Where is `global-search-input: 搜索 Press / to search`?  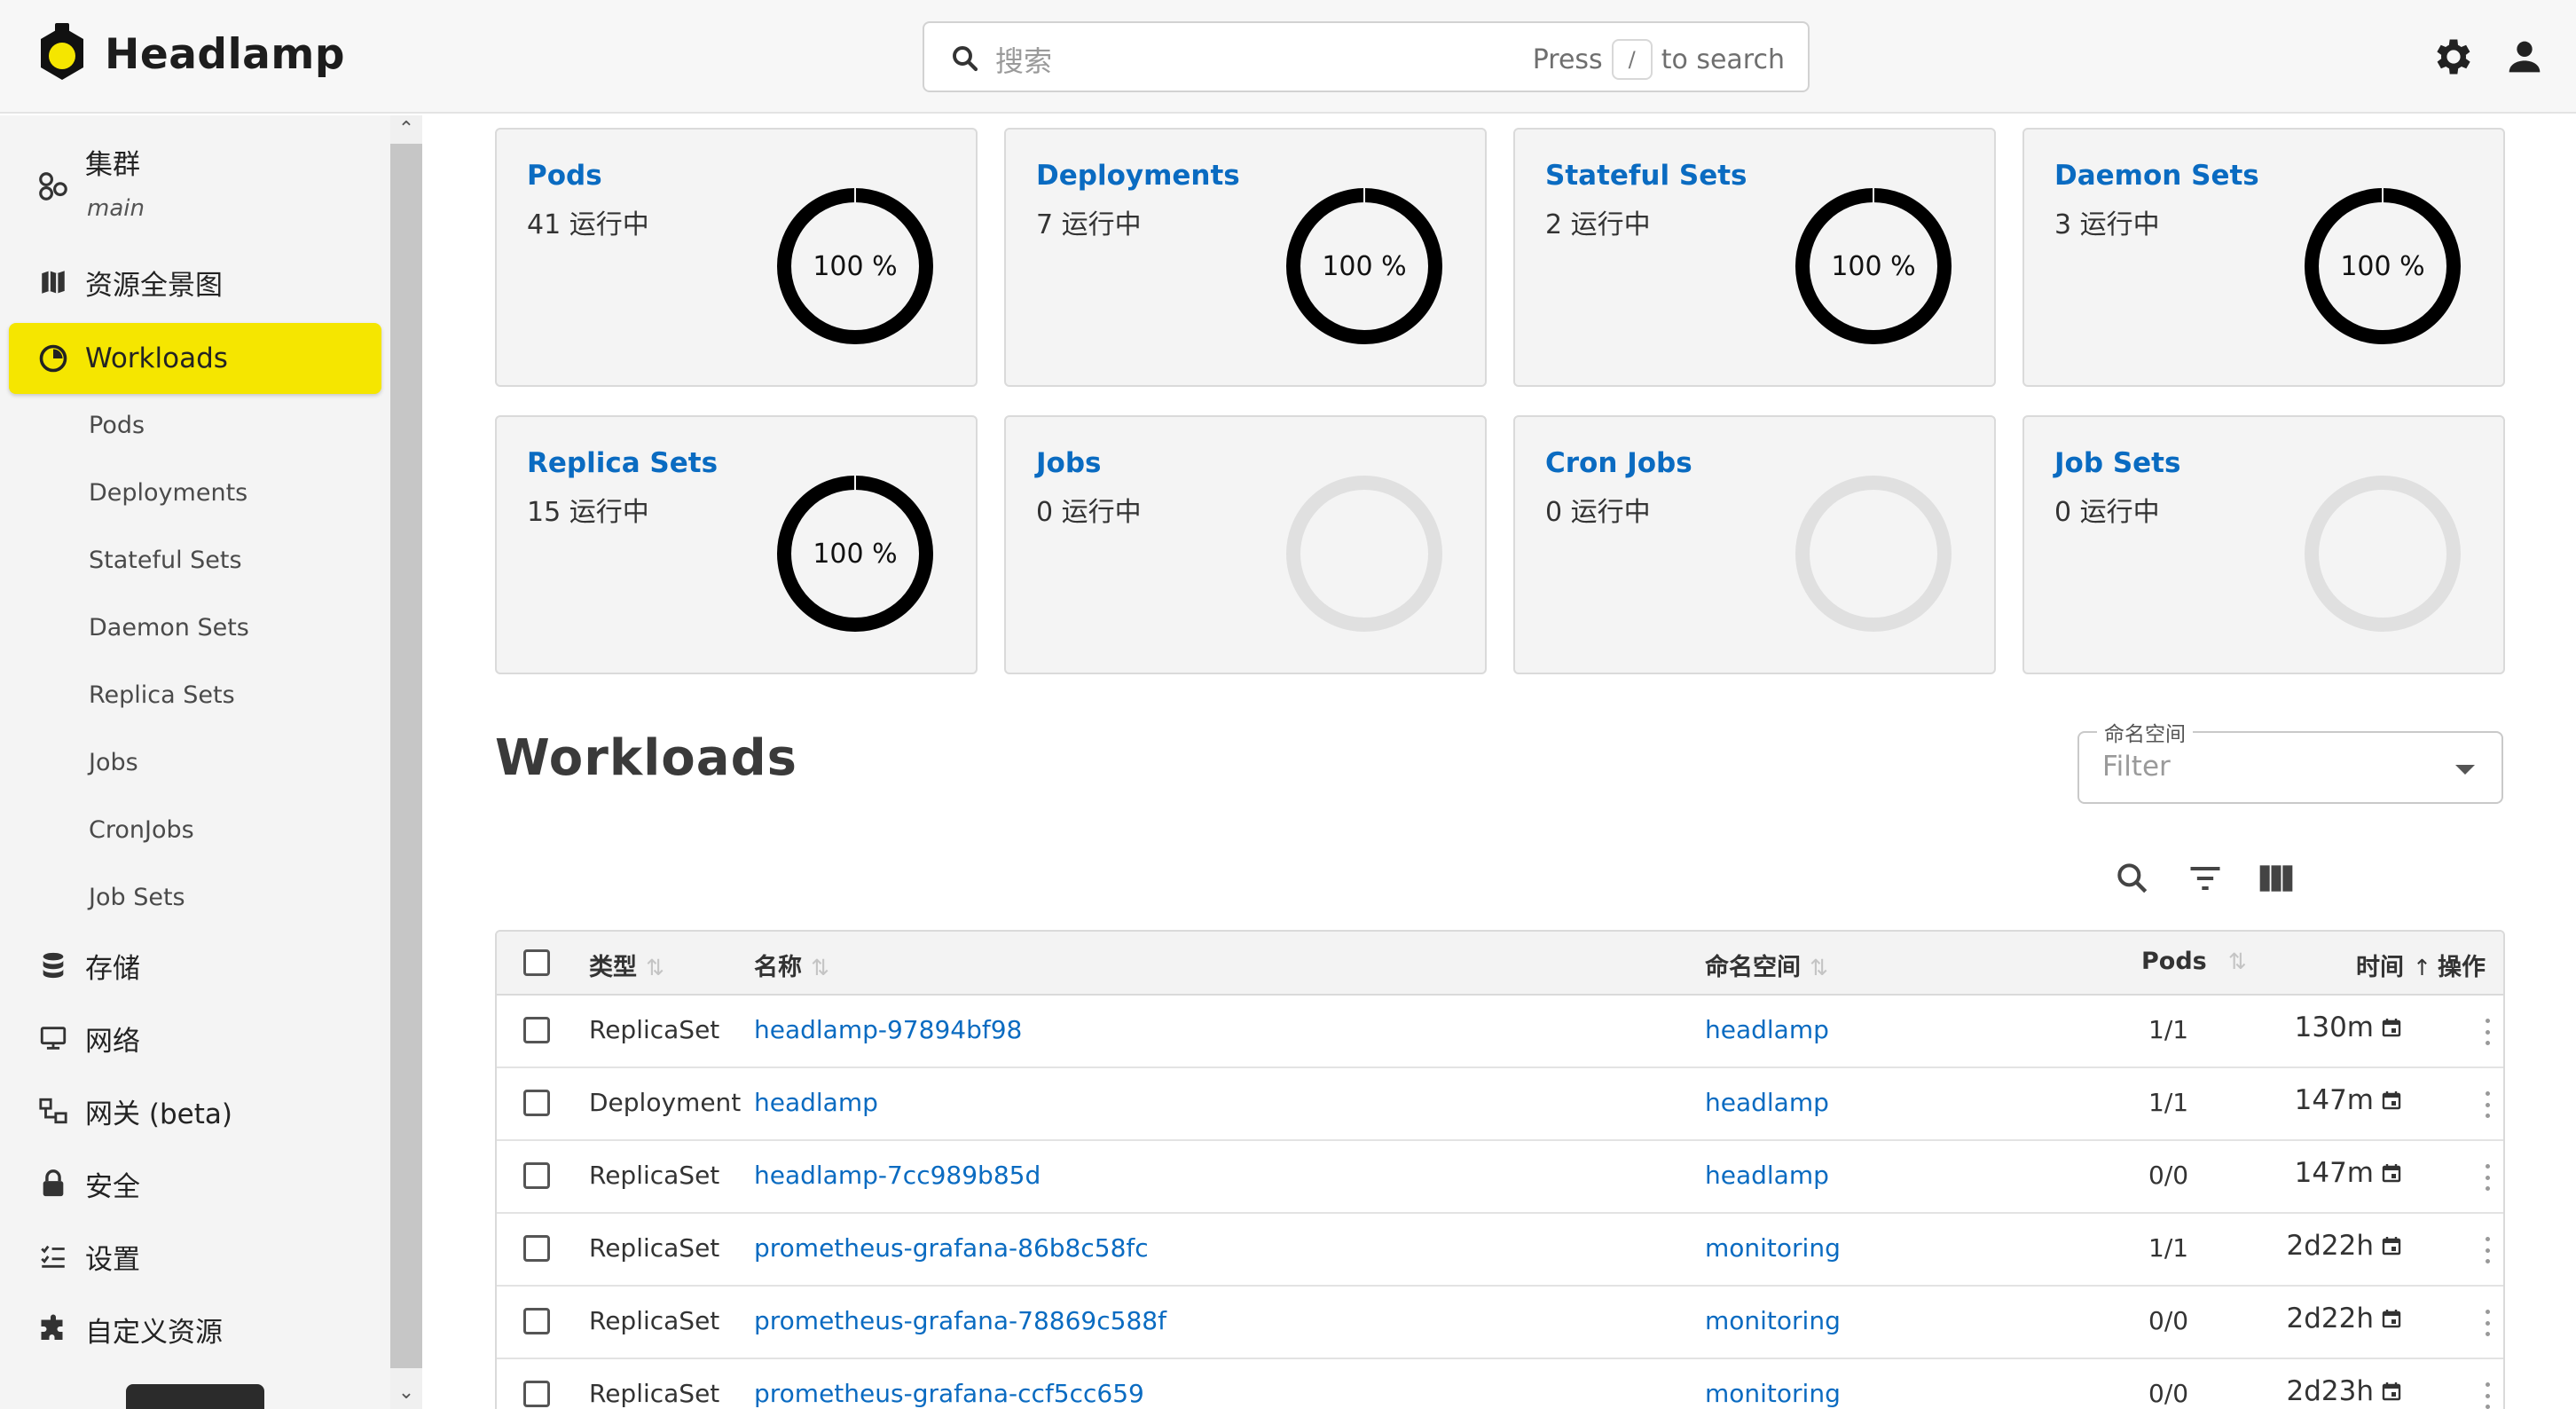 global-search-input: 搜索 Press / to search is located at coordinates (1366, 56).